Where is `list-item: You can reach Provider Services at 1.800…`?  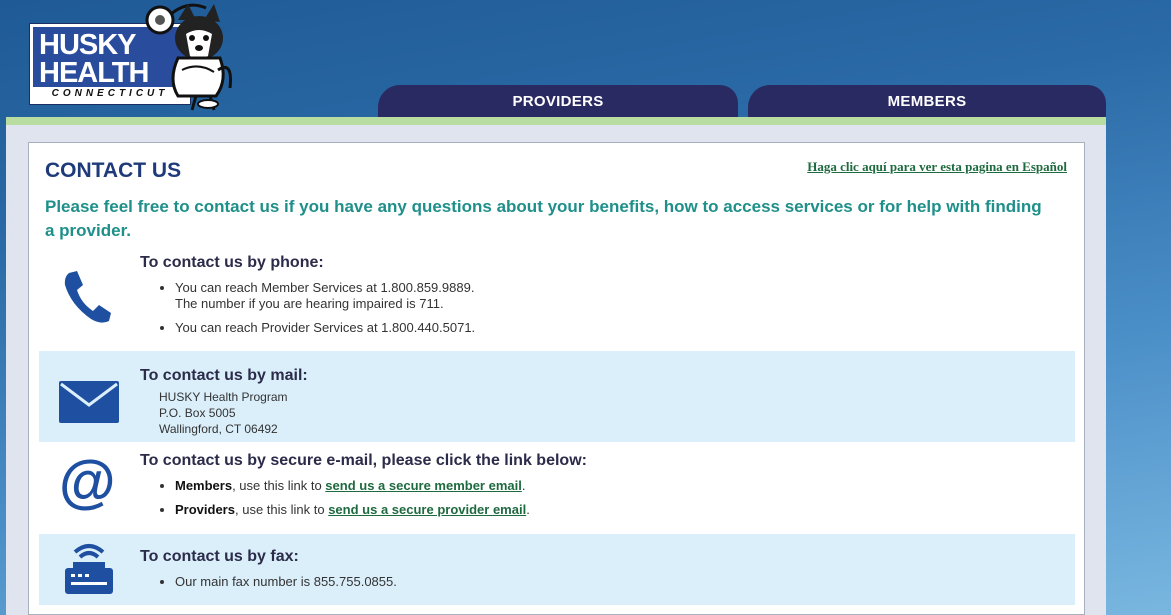 list-item: You can reach Provider Services at 1.800… is located at coordinates (325, 328).